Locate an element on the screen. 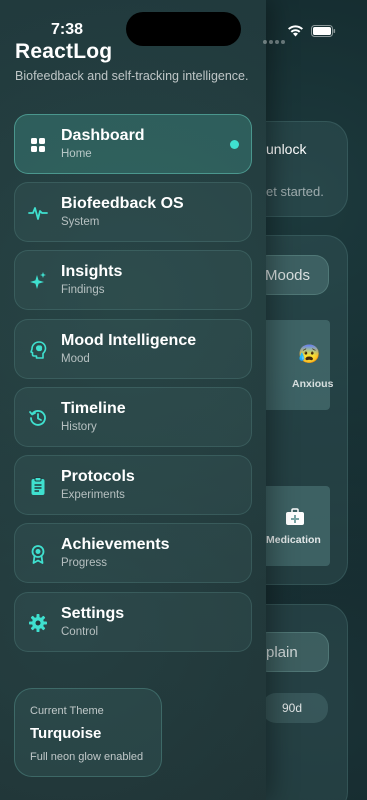 This screenshot has height=800, width=367. nav-item-achievements: Achievements Progress is located at coordinates (133, 553).